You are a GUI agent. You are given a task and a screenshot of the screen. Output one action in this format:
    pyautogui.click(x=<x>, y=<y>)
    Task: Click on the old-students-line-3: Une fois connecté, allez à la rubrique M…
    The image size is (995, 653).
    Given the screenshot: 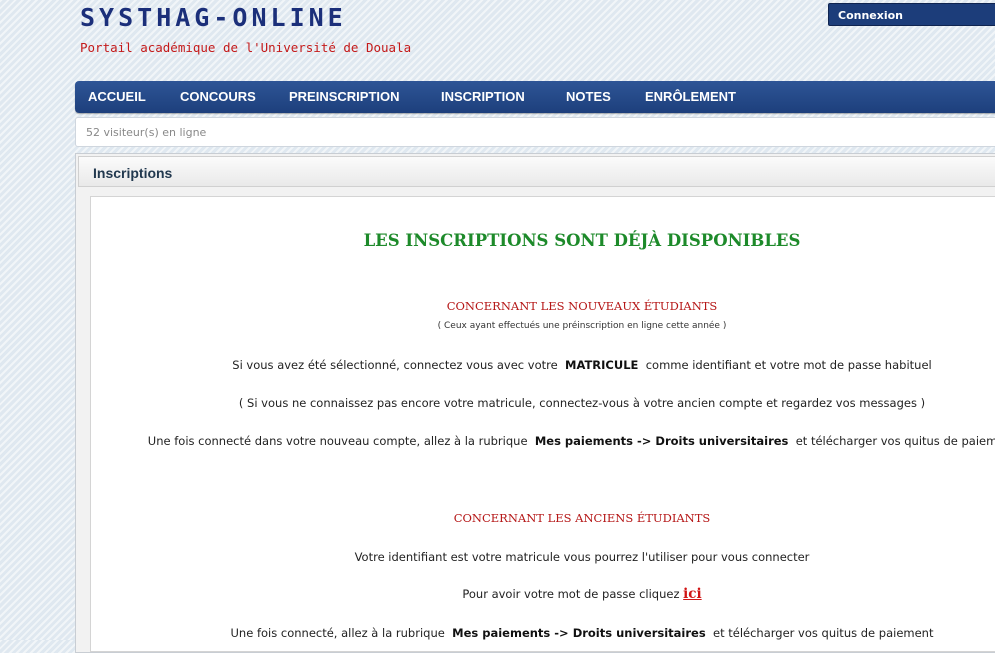 What is the action you would take?
    pyautogui.click(x=582, y=633)
    